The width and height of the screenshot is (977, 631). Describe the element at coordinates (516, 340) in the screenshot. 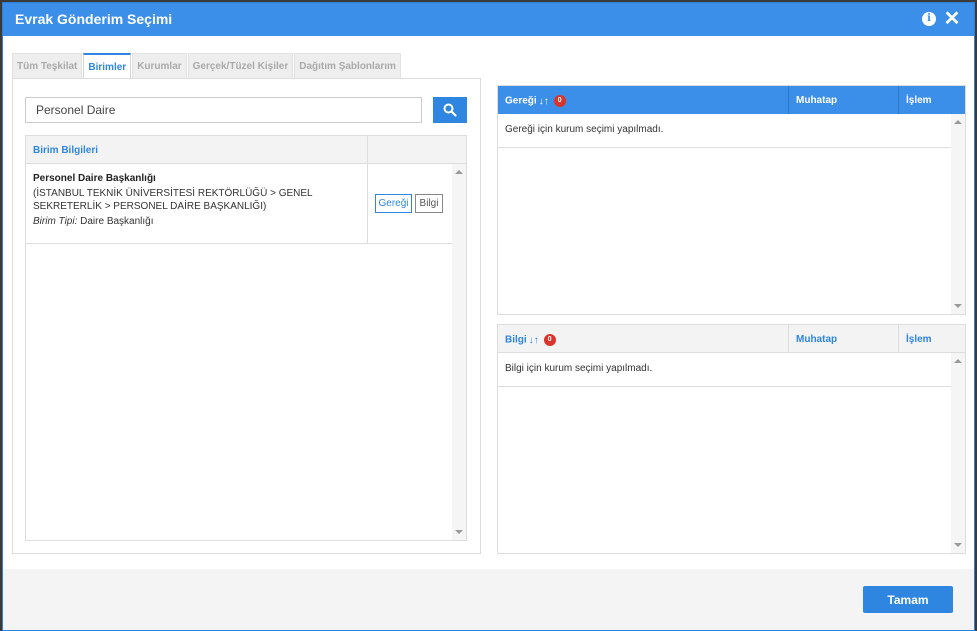

I see `bilgi-title: Bilgi` at that location.